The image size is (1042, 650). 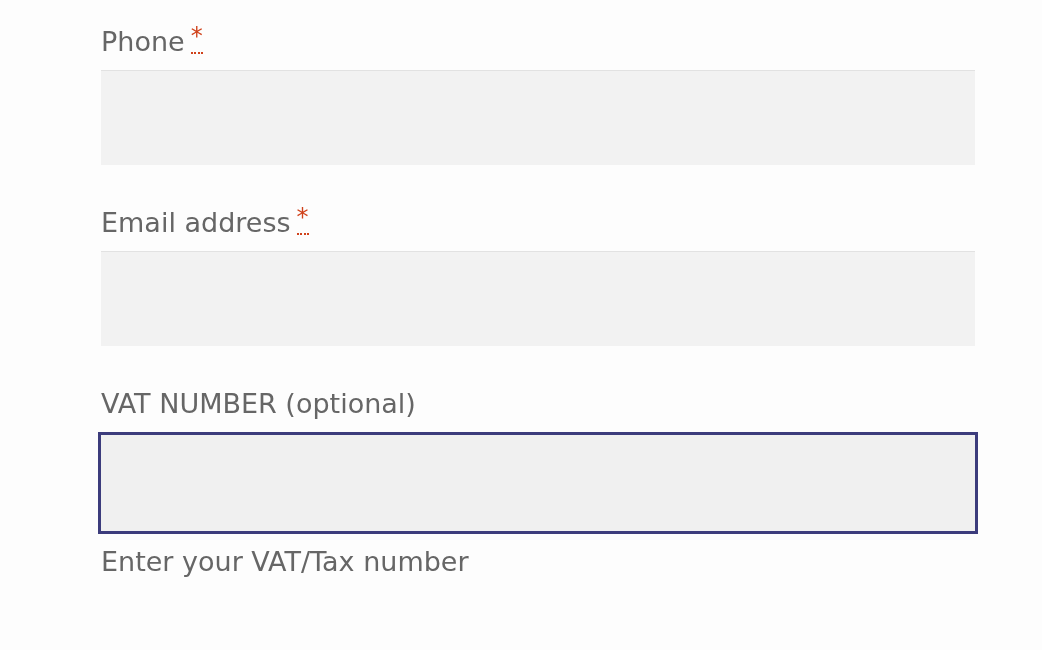 What do you see at coordinates (285, 562) in the screenshot?
I see `field-hint: Enter your VAT/Tax number` at bounding box center [285, 562].